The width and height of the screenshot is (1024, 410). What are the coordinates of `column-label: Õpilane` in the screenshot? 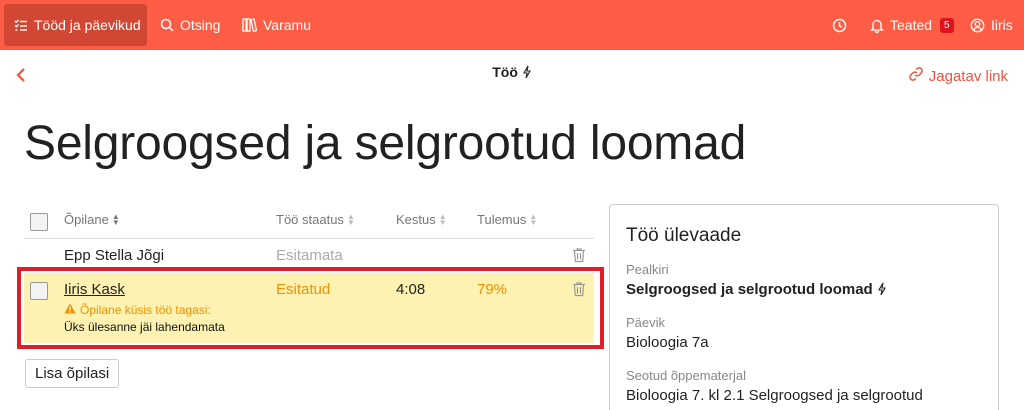 It's located at (86, 219).